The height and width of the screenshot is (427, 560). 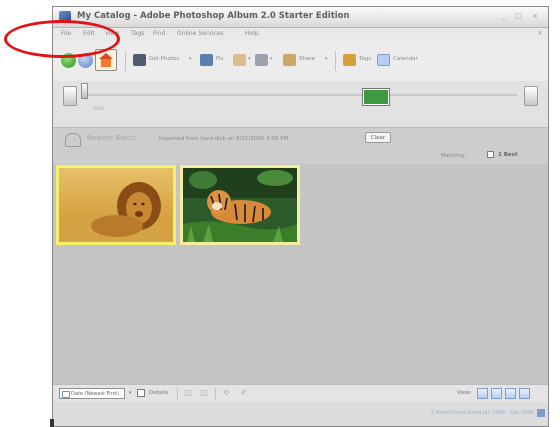 What do you see at coordinates (261, 60) in the screenshot?
I see `print-icon` at bounding box center [261, 60].